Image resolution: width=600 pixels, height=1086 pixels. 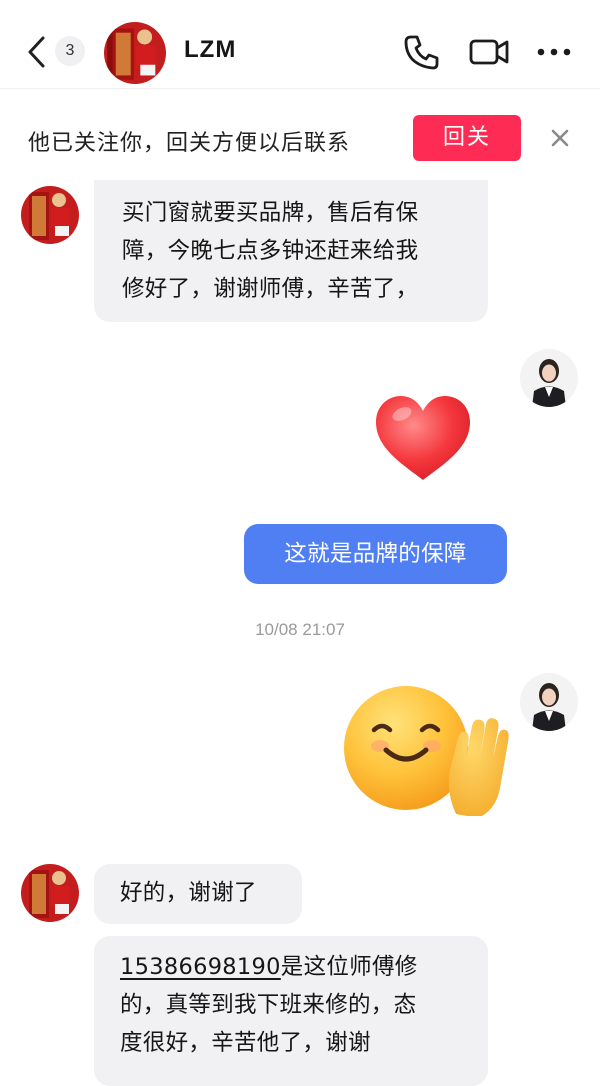 I want to click on back-button, so click(x=36, y=52).